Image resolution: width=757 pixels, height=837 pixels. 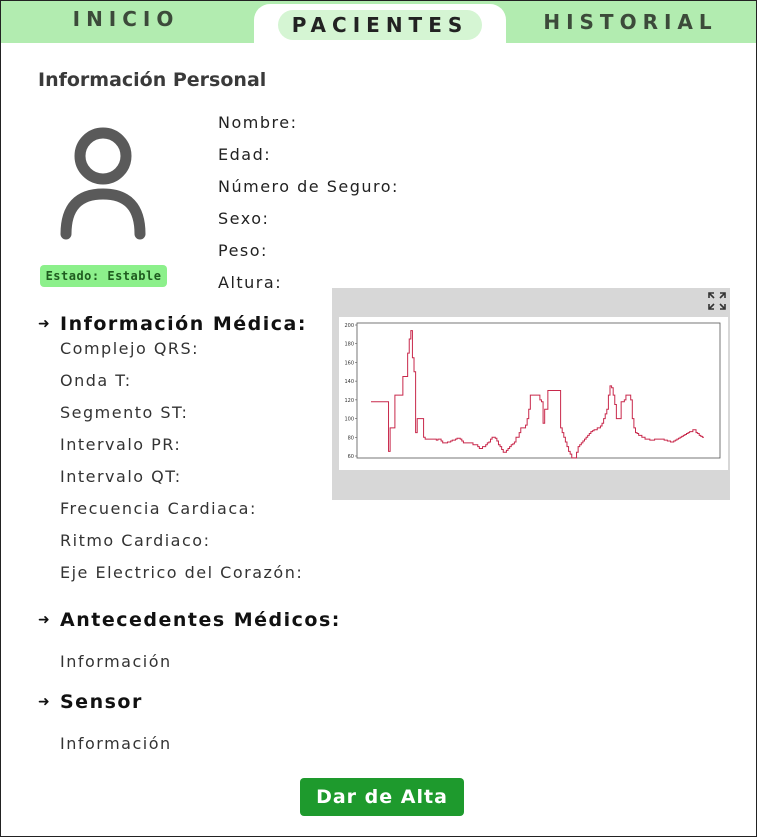 What do you see at coordinates (349, 345) in the screenshot?
I see `y-tick-label: 180` at bounding box center [349, 345].